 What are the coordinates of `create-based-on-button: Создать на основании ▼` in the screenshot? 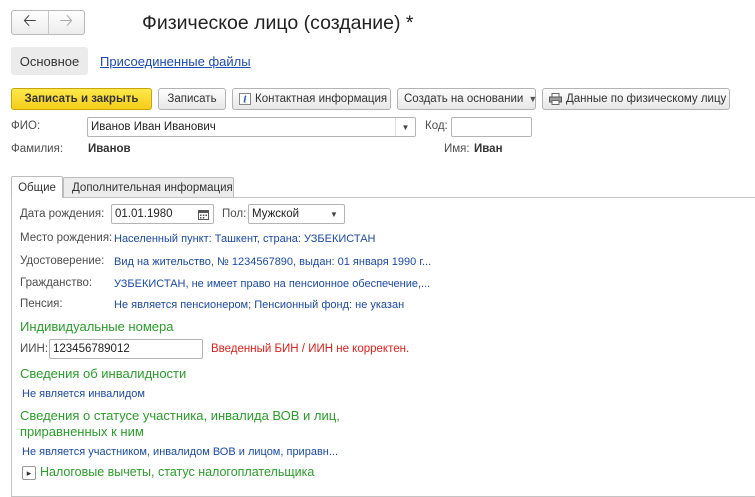 It's located at (467, 99).